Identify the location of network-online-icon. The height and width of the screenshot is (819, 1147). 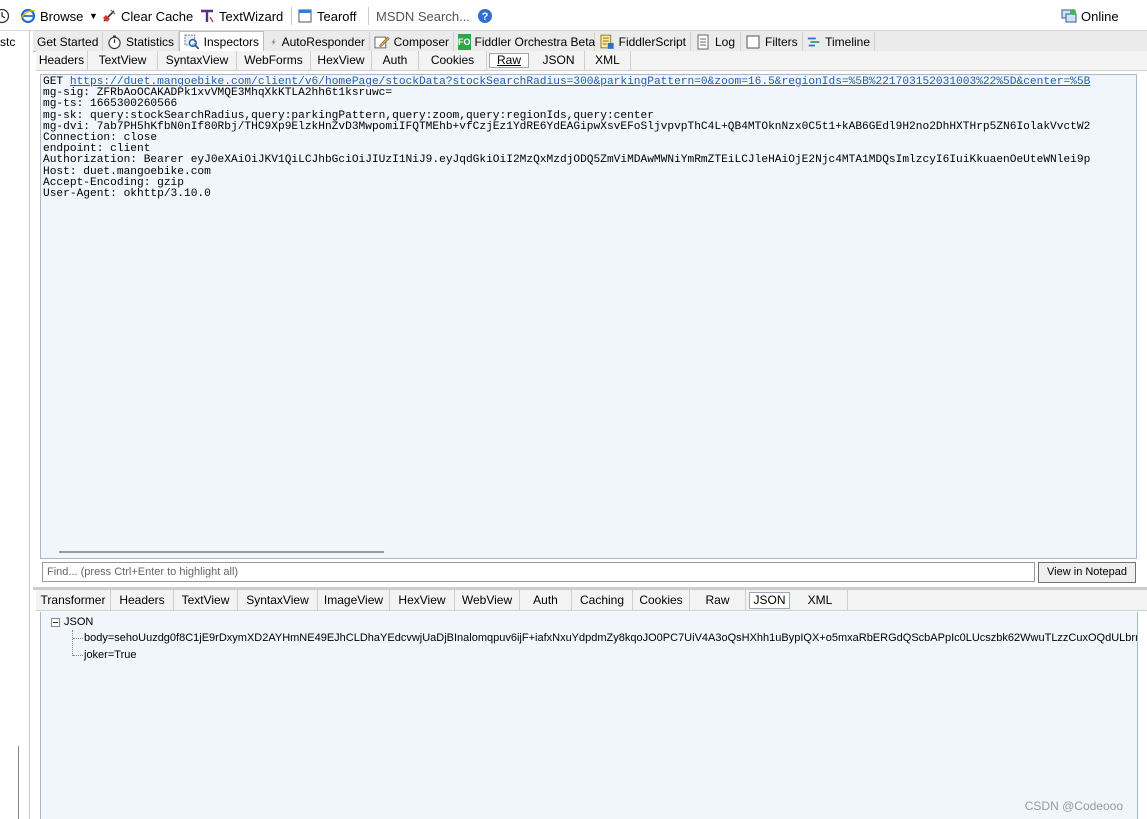
(1069, 16).